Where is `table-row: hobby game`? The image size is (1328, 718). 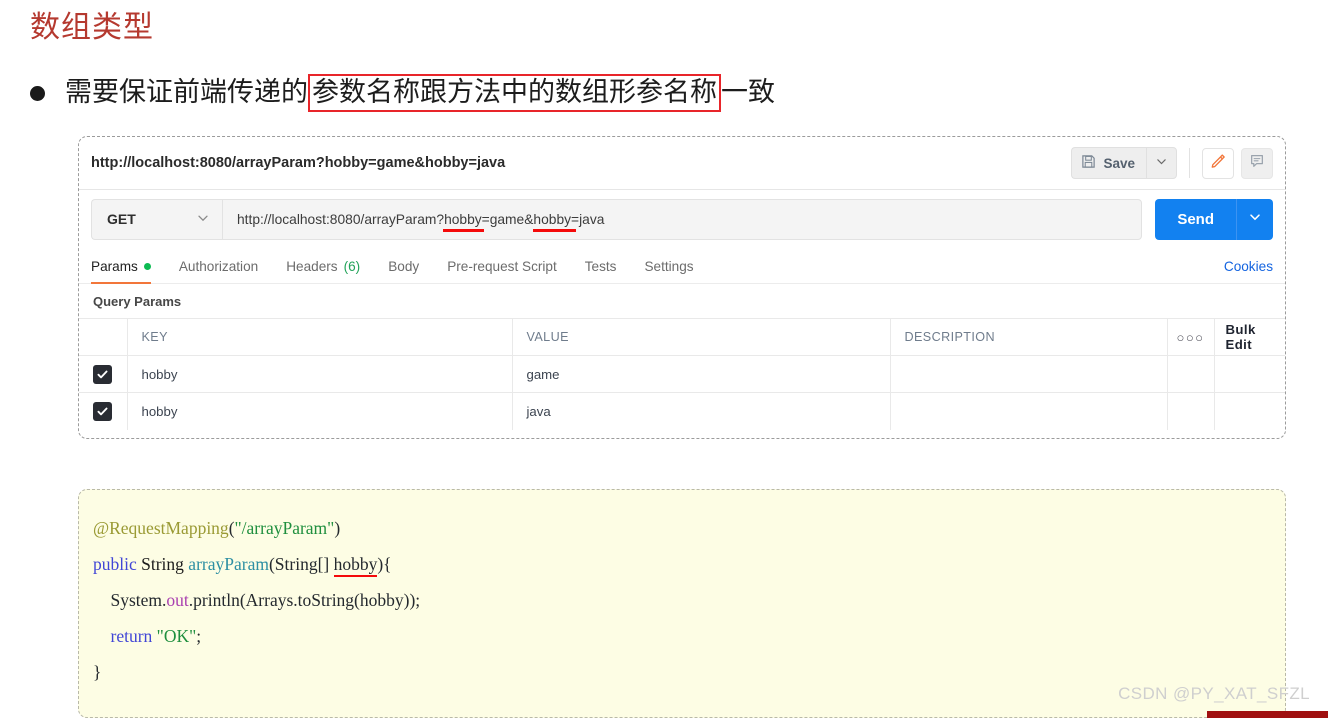 table-row: hobby game is located at coordinates (682, 374).